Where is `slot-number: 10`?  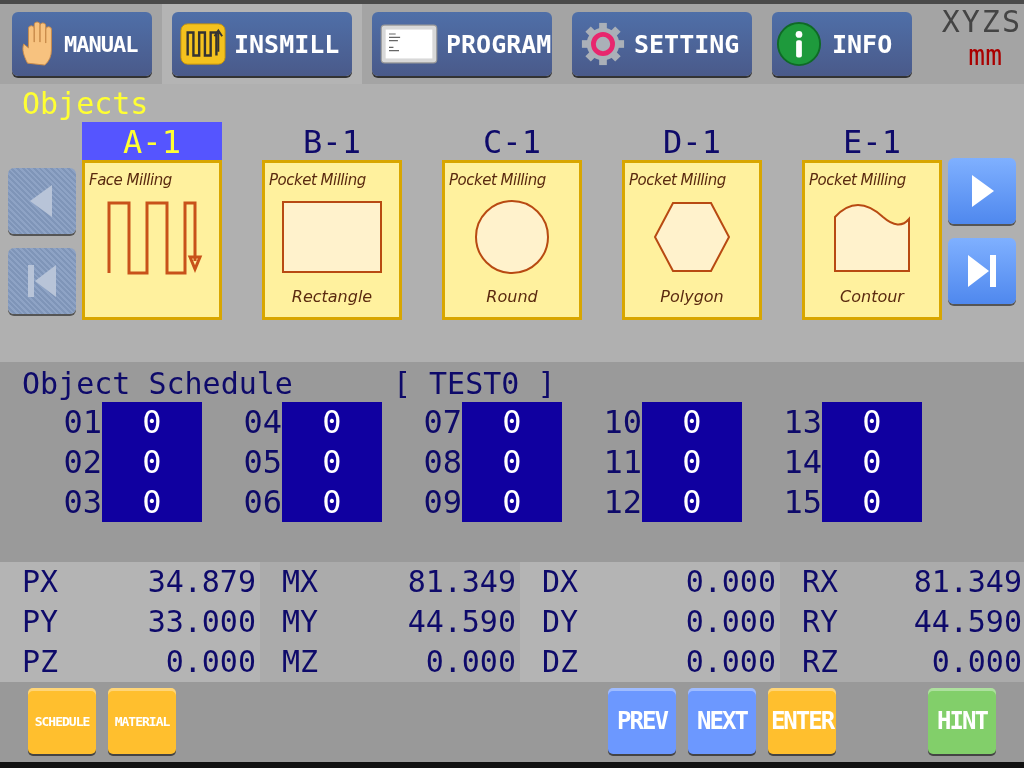 slot-number: 10 is located at coordinates (622, 422).